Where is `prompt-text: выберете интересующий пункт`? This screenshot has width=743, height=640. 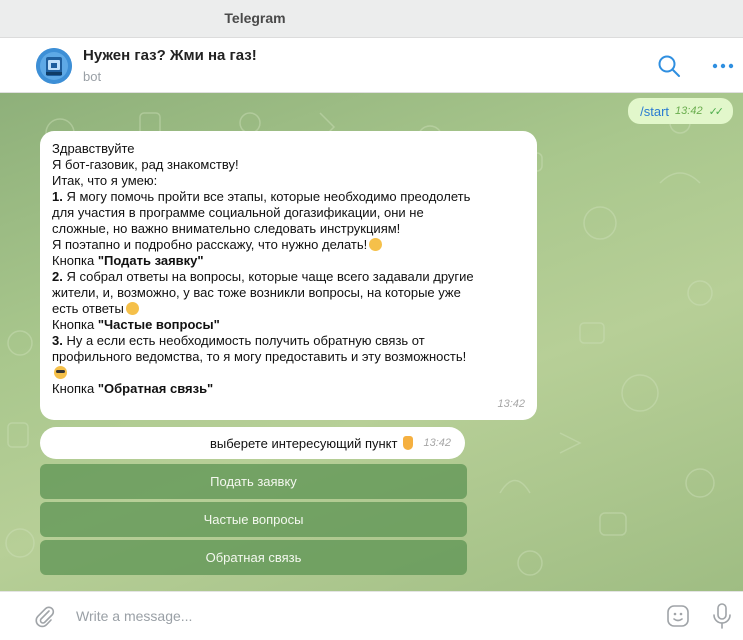
prompt-text: выберете интересующий пункт is located at coordinates (303, 443).